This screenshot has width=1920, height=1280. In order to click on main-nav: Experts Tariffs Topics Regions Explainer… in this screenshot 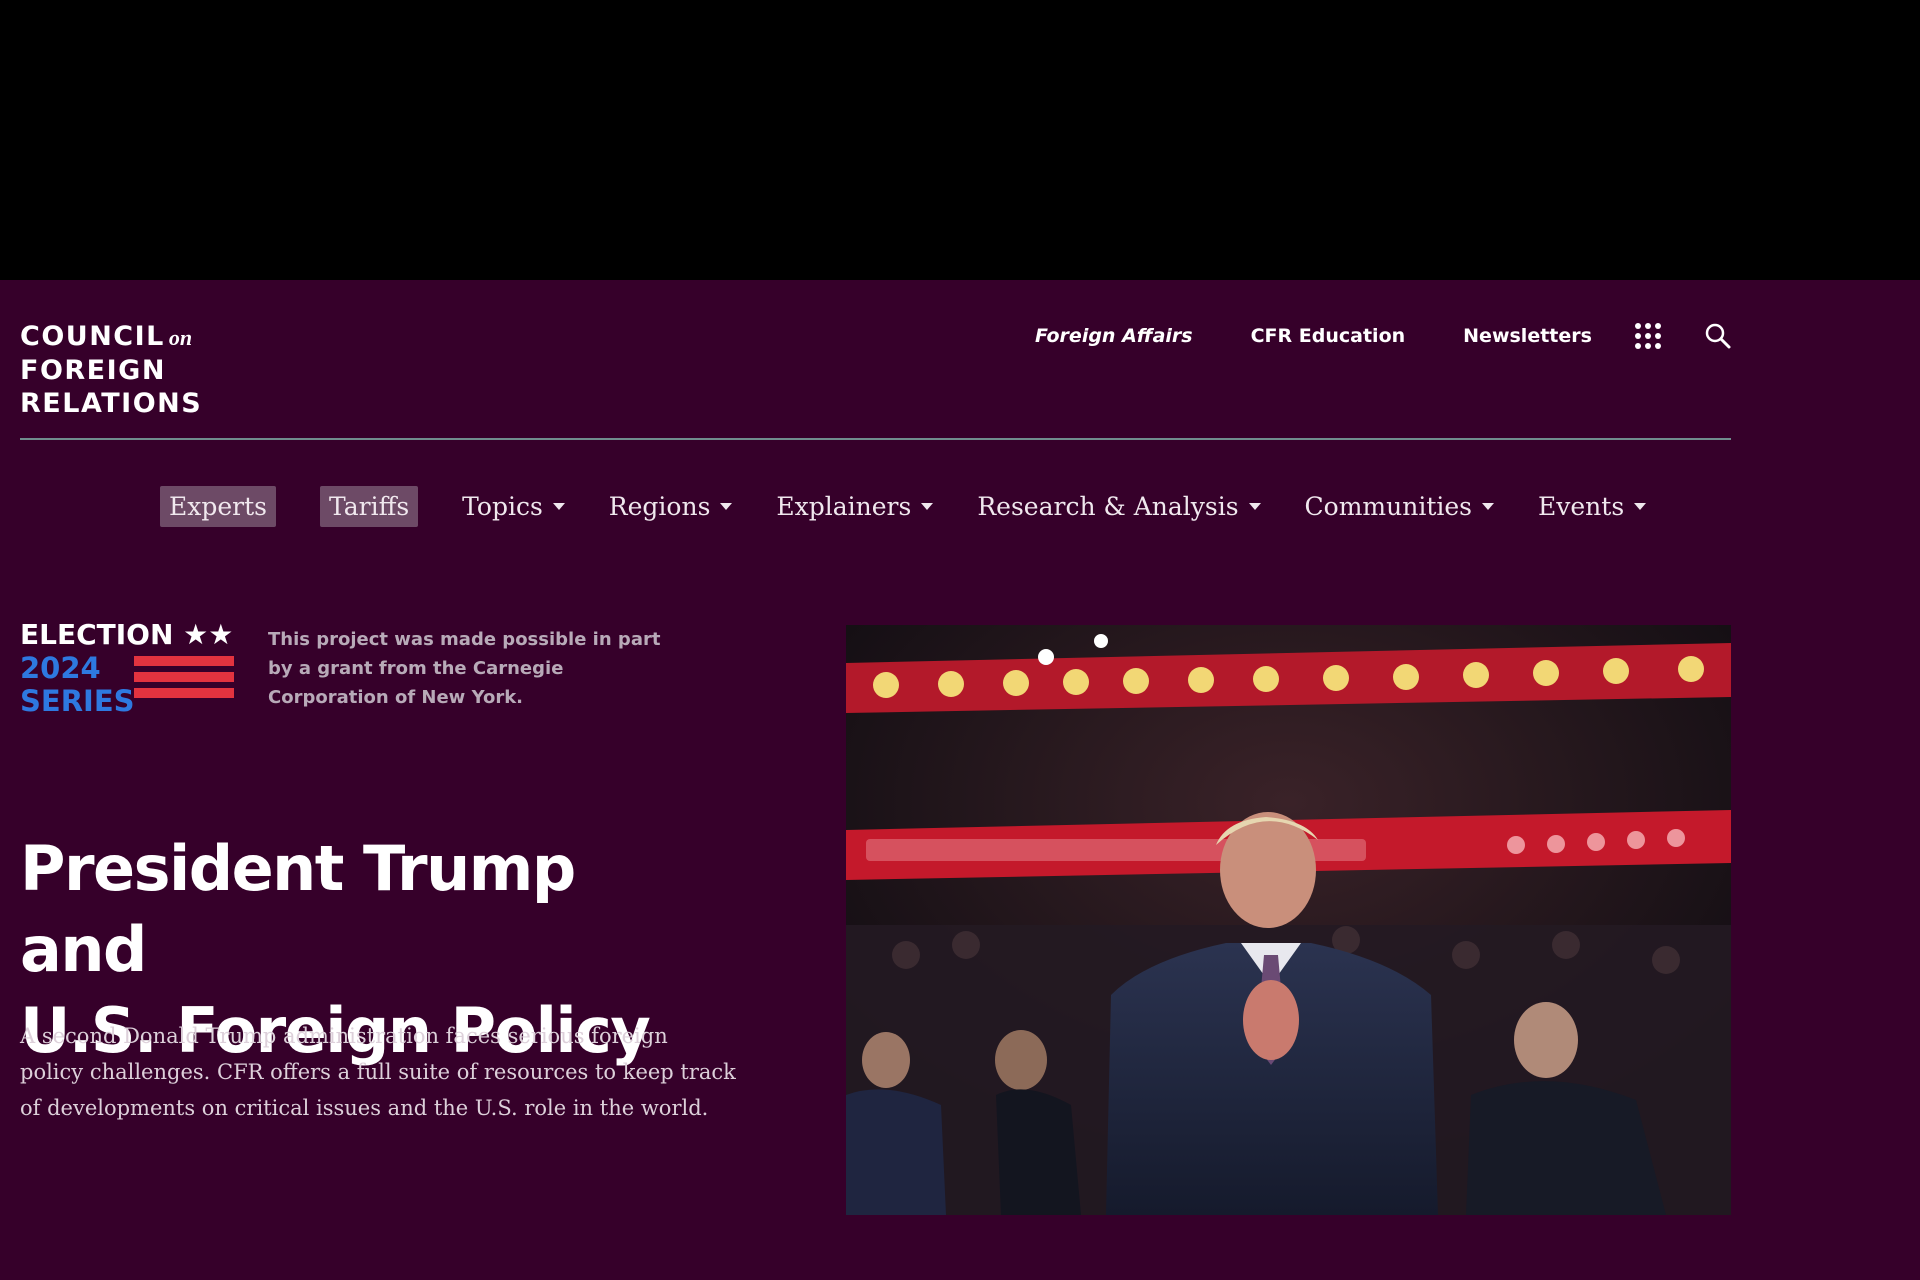, I will do `click(925, 506)`.